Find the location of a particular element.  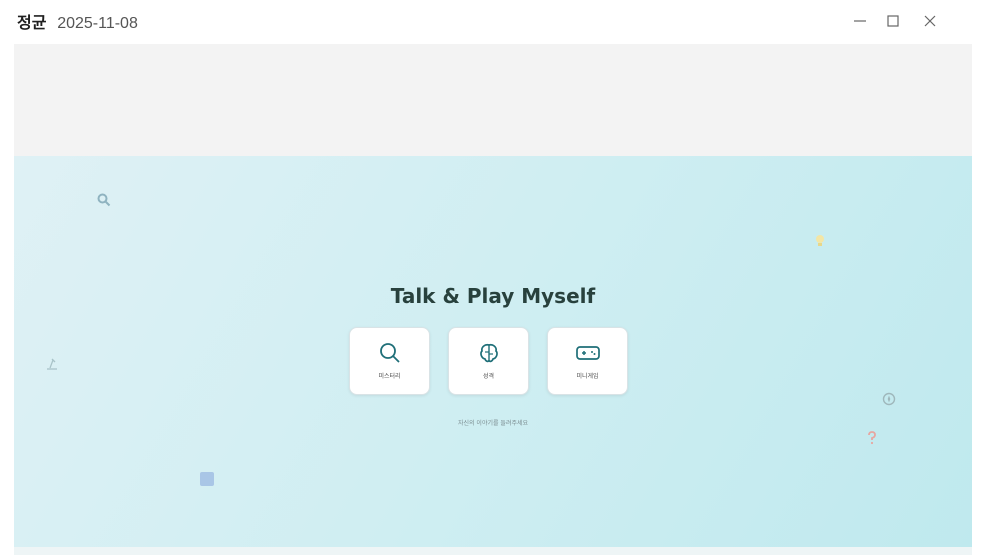

minimize-icon is located at coordinates (860, 21).